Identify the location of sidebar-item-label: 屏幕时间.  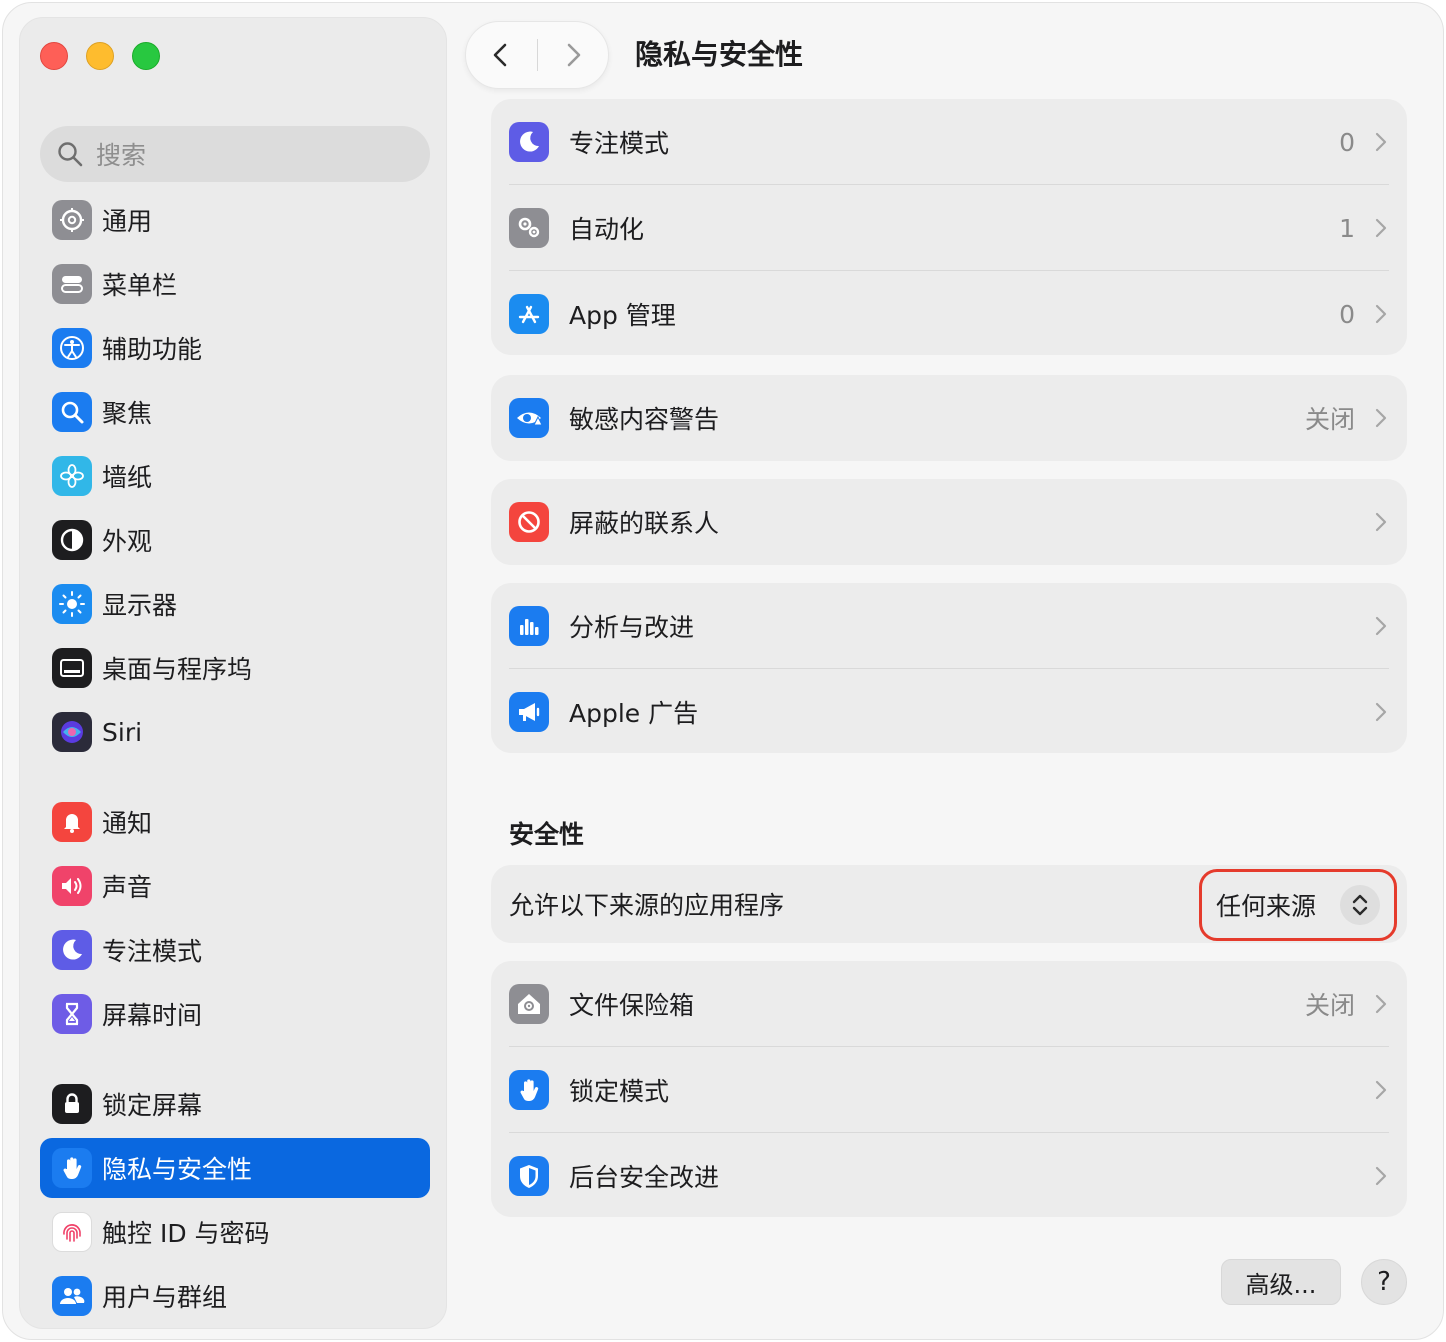
(152, 1015).